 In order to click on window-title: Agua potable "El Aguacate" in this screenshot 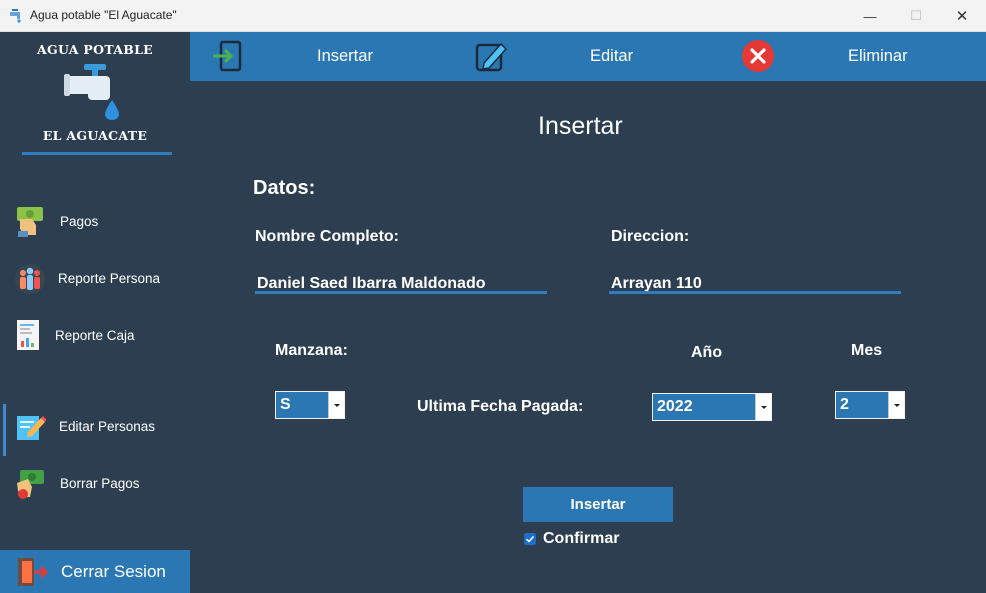, I will do `click(103, 15)`.